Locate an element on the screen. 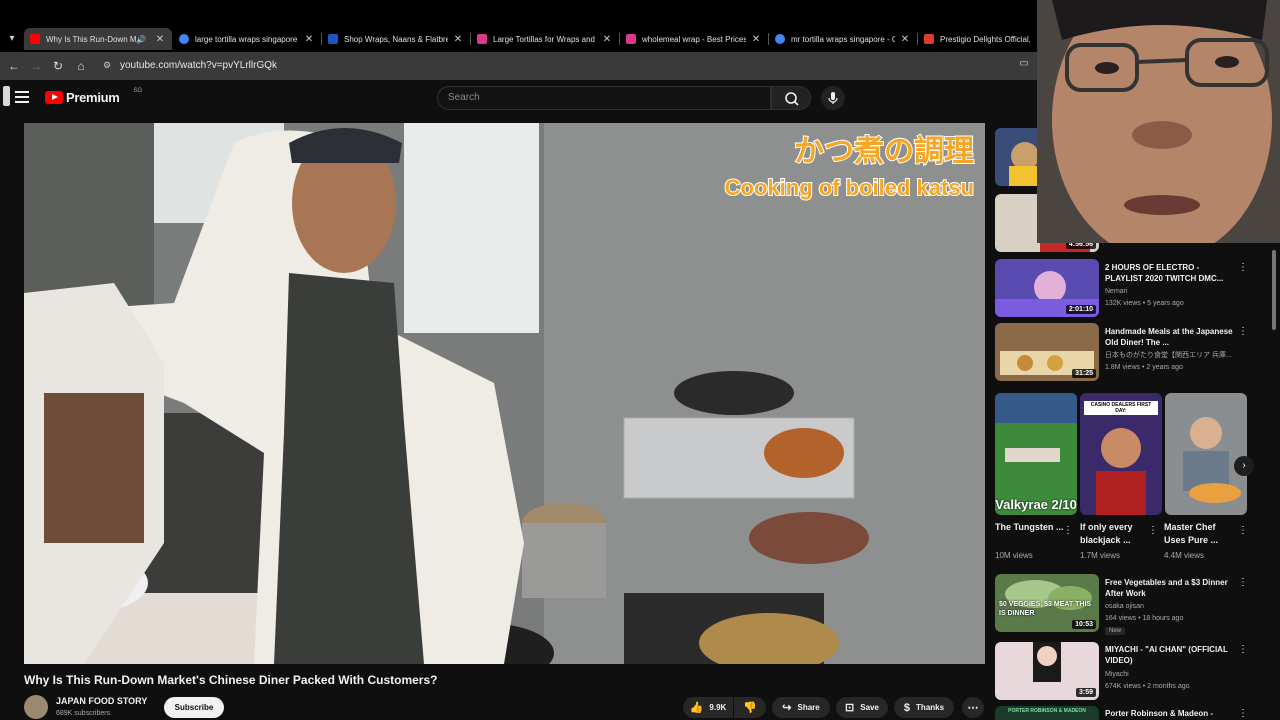 The height and width of the screenshot is (720, 1280). search-input: Search is located at coordinates (604, 98).